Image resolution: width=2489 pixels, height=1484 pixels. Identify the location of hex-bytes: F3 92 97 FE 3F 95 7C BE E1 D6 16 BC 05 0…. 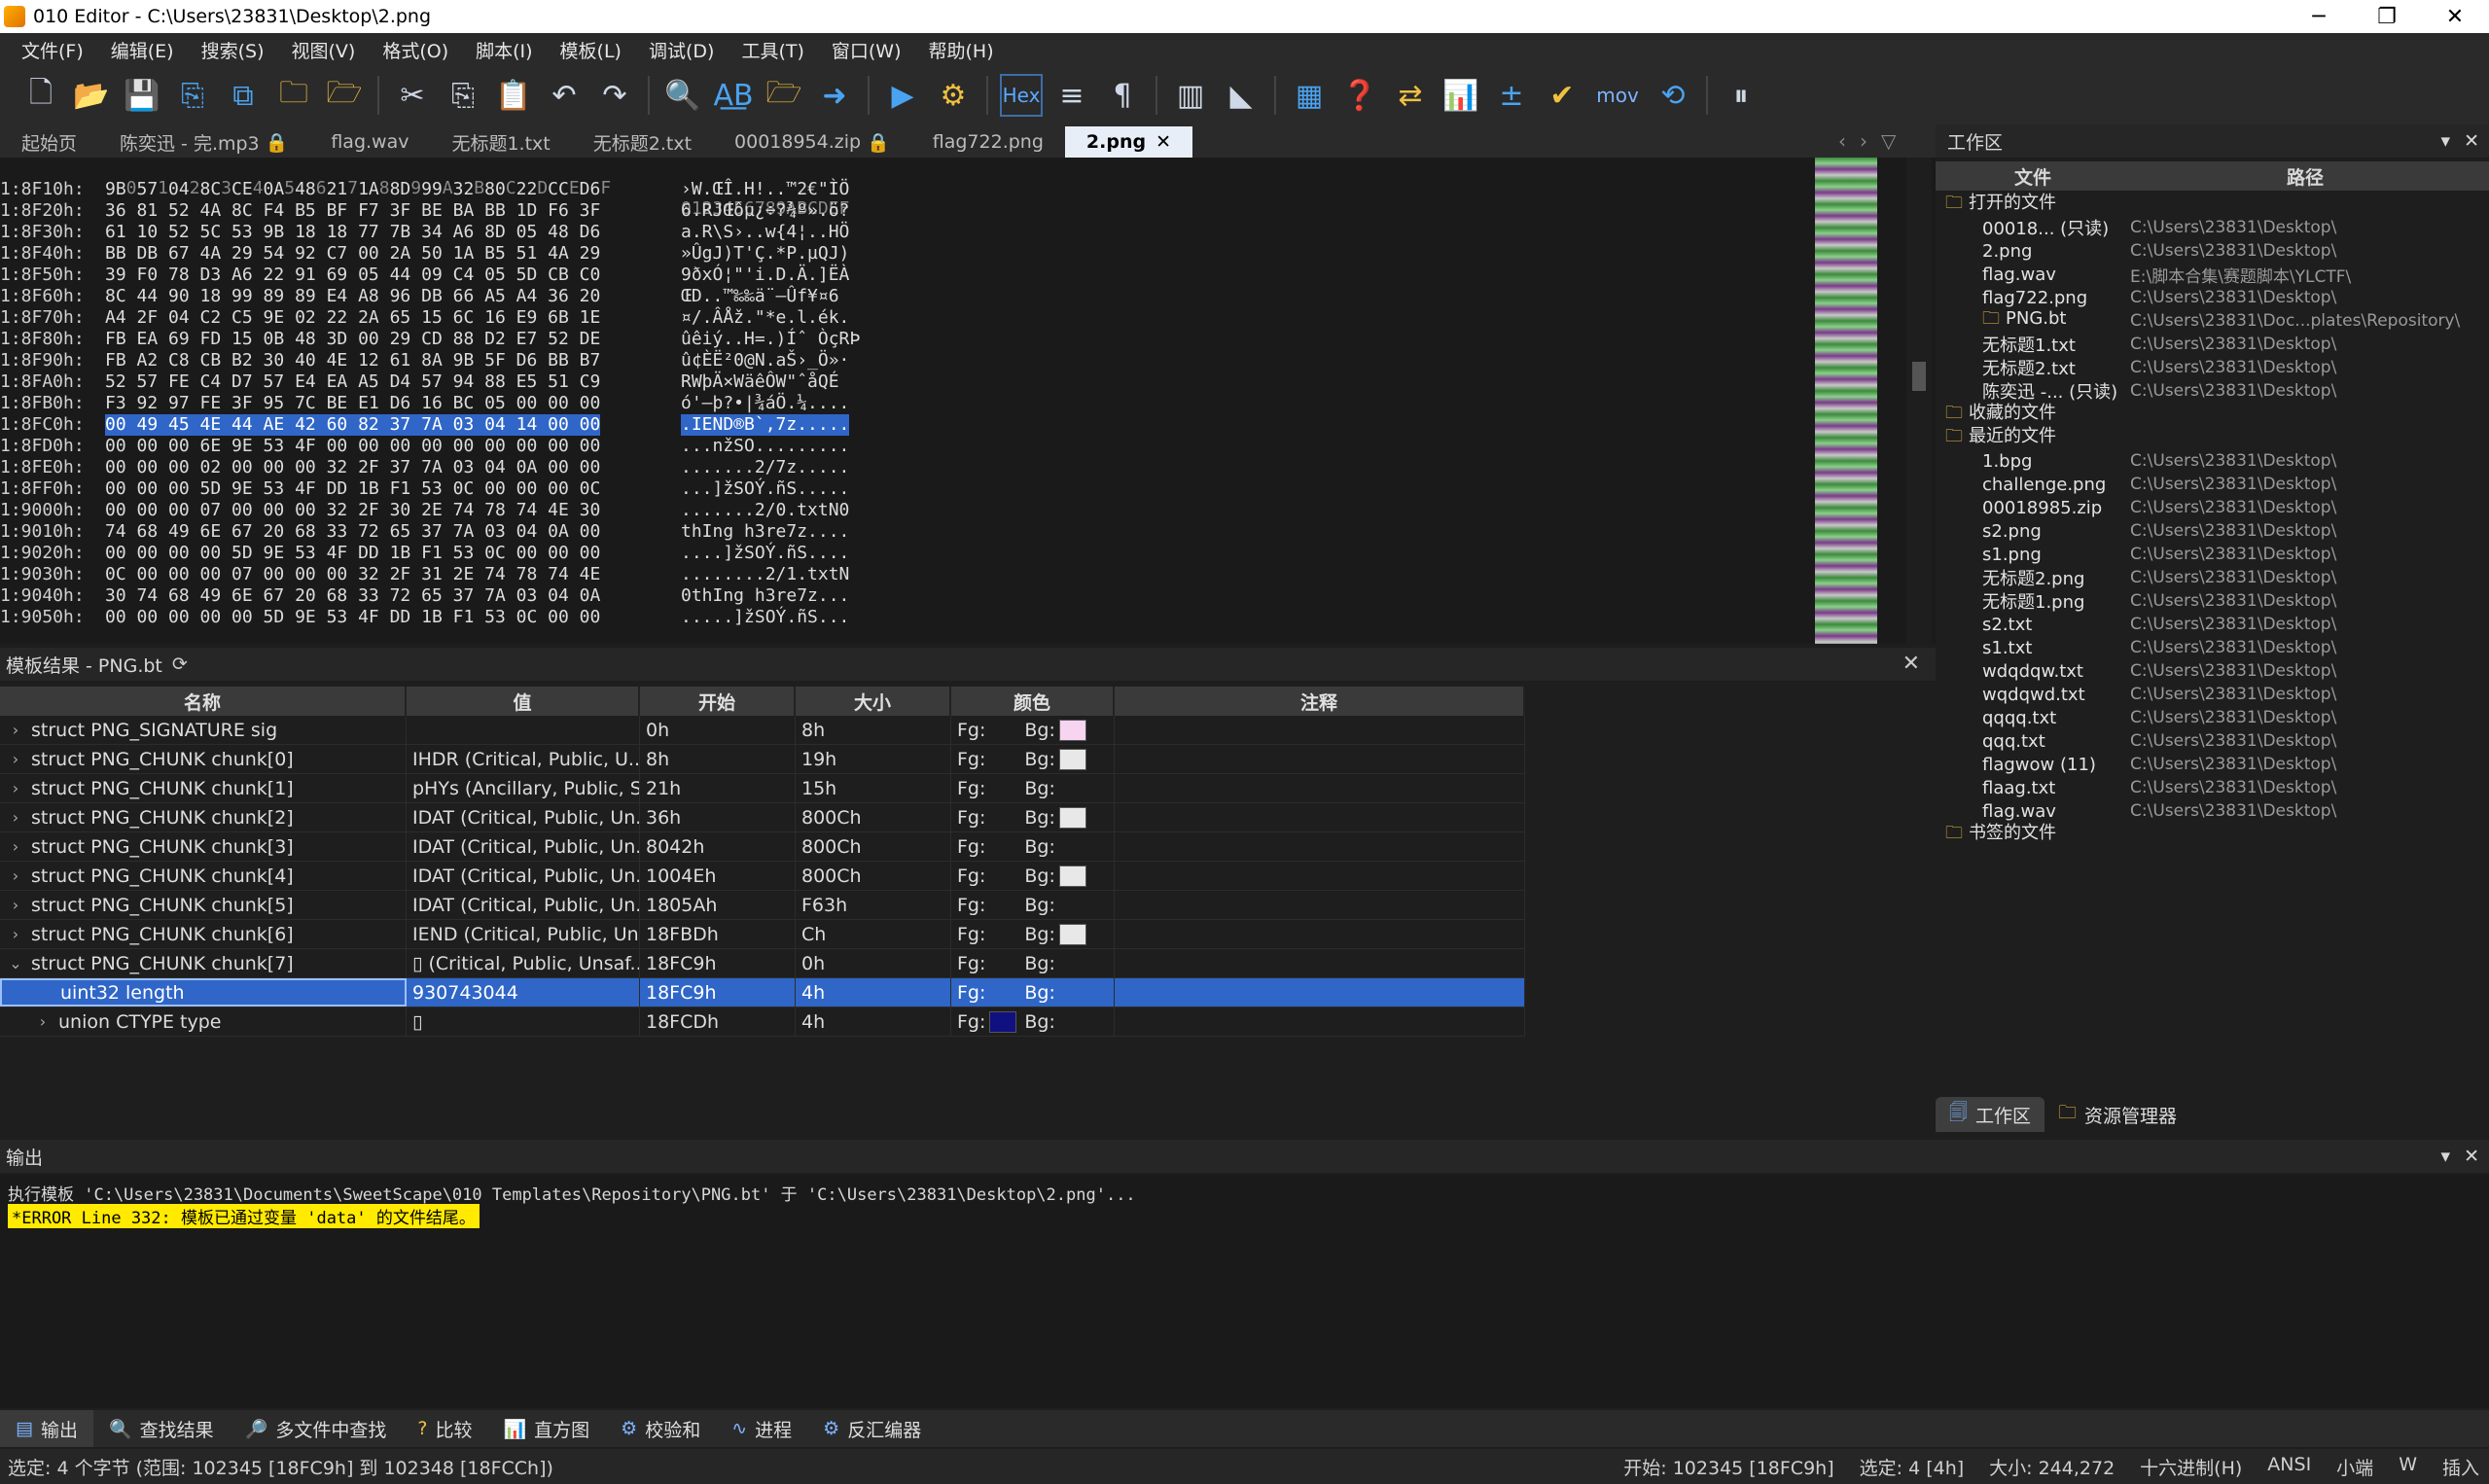
(352, 404).